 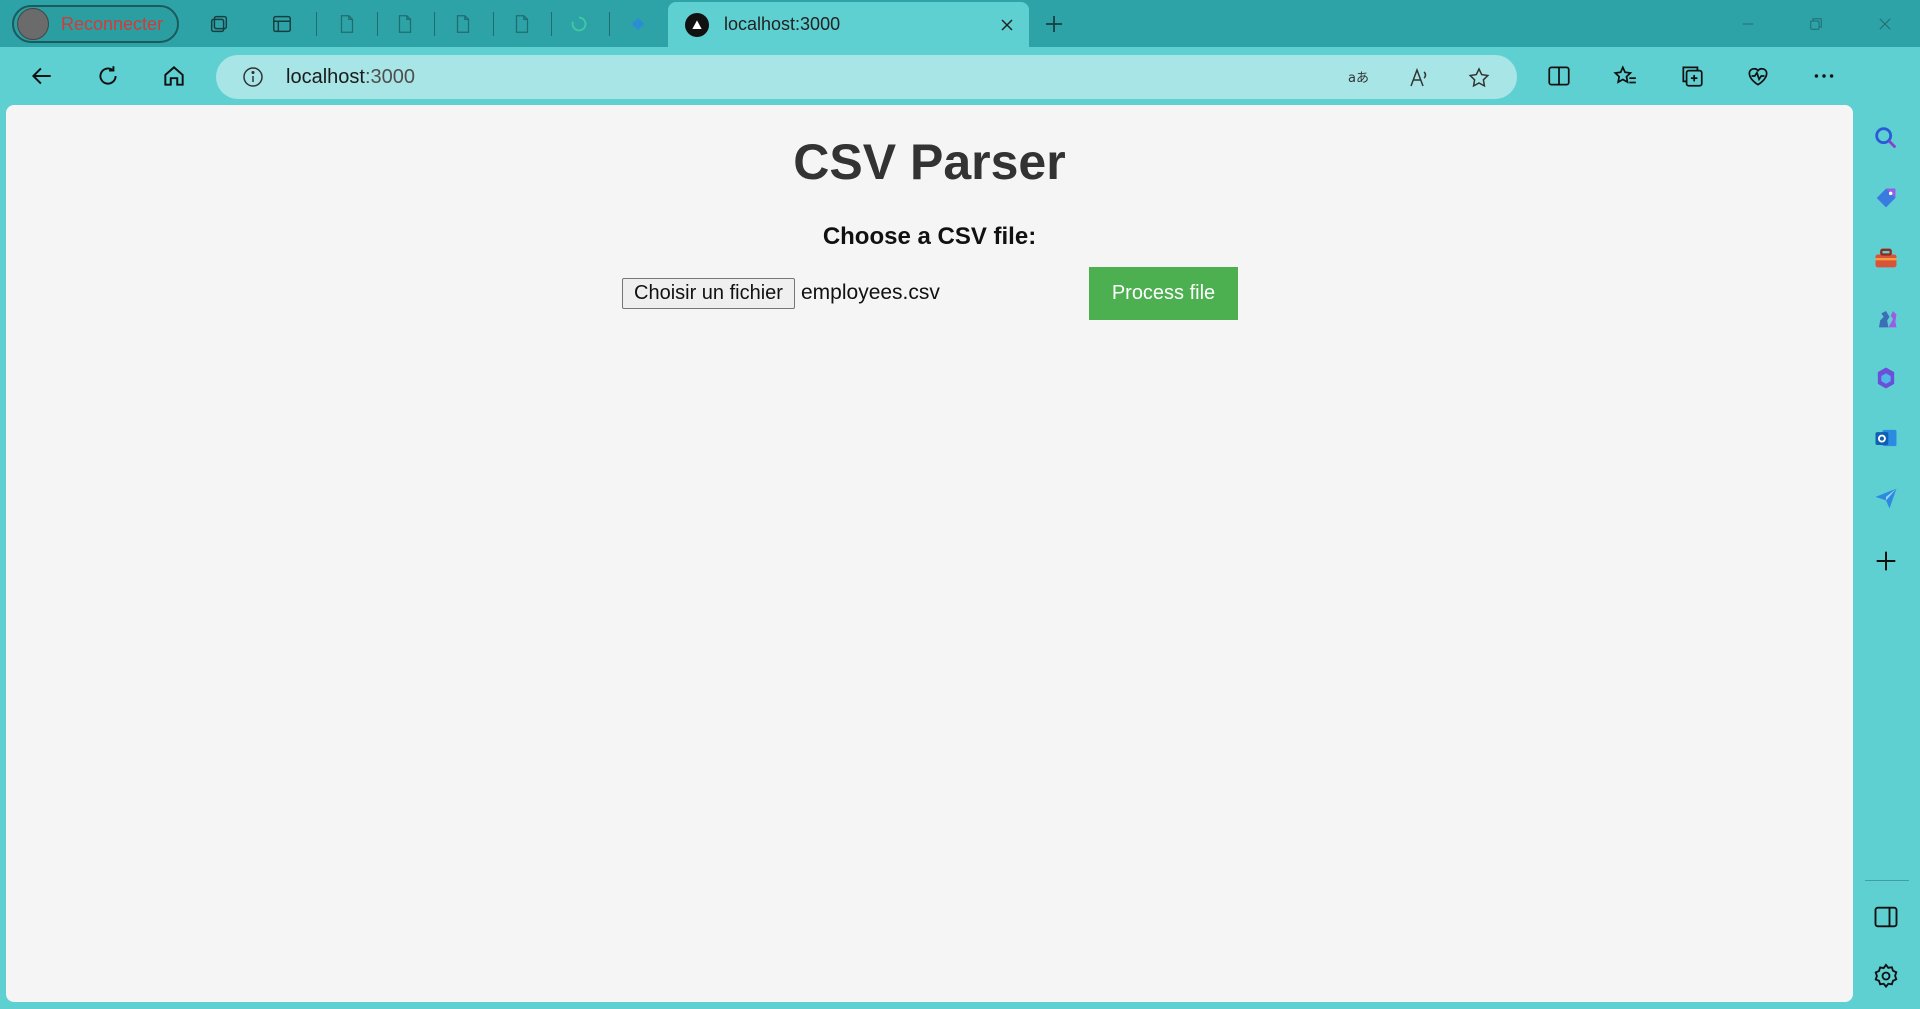 I want to click on edge-sidebar, so click(x=1886, y=524).